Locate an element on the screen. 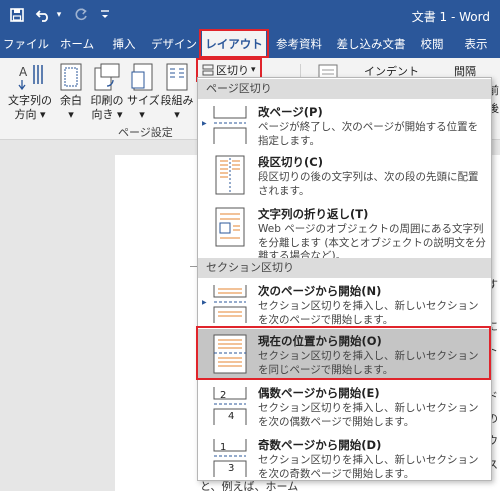  odd-page-number-b: 3 is located at coordinates (231, 468).